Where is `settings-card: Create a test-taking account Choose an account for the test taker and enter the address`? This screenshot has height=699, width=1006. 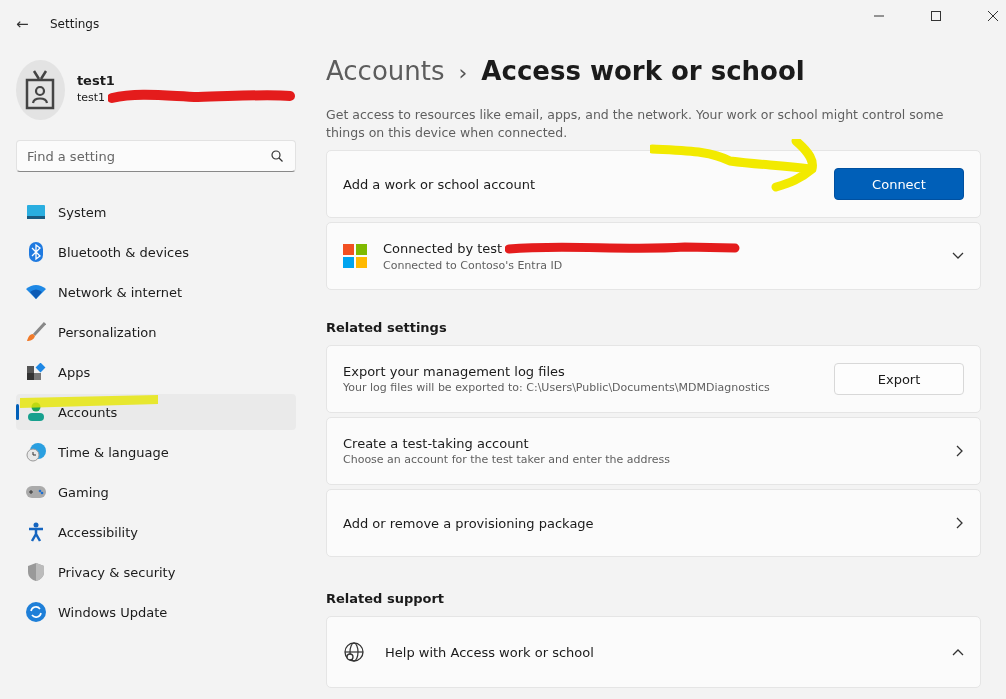 settings-card: Create a test-taking account Choose an account for the test taker and enter the address is located at coordinates (653, 451).